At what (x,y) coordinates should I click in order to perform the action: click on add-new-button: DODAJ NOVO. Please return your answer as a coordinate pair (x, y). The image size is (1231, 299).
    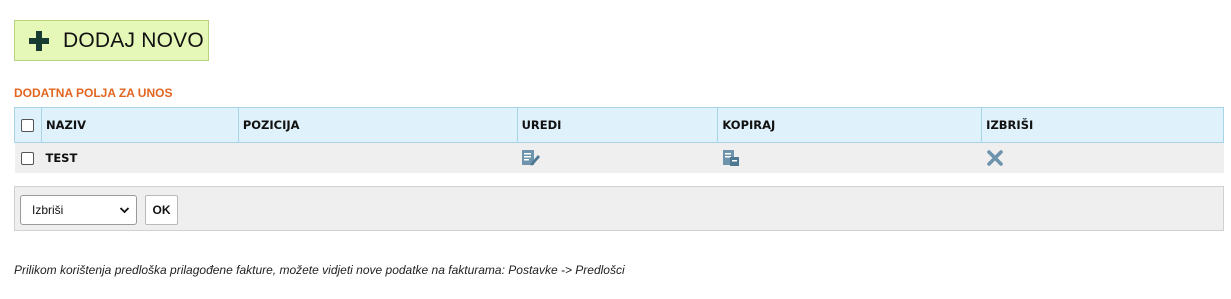
    Looking at the image, I should click on (111, 40).